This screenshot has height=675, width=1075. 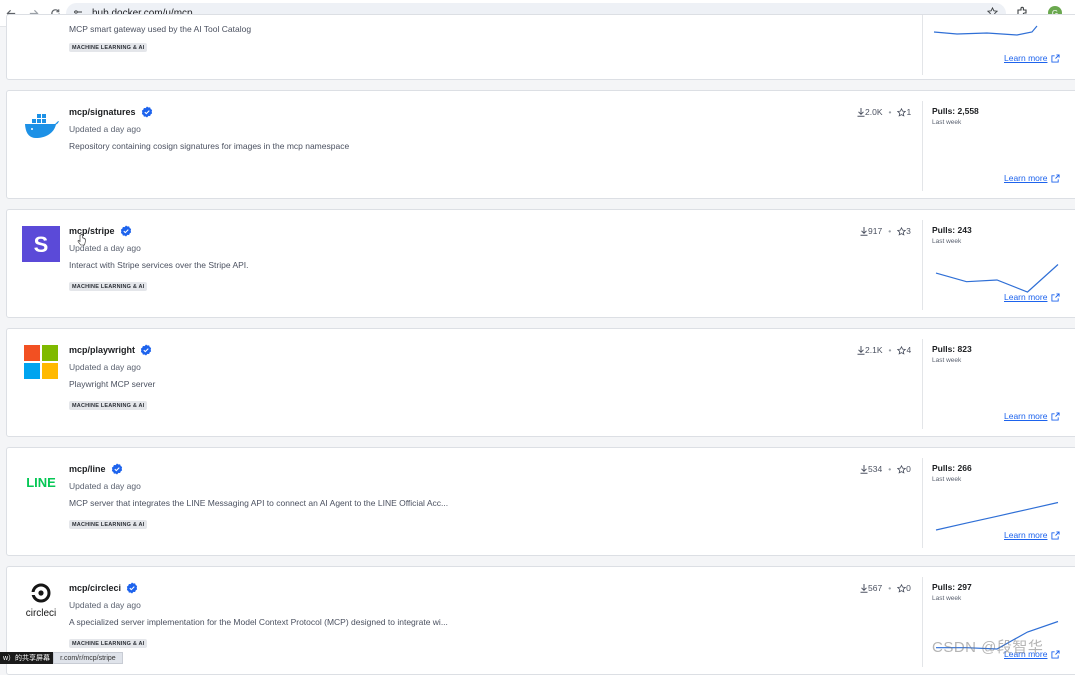 I want to click on repo-description: Playwright MCP server, so click(x=112, y=384).